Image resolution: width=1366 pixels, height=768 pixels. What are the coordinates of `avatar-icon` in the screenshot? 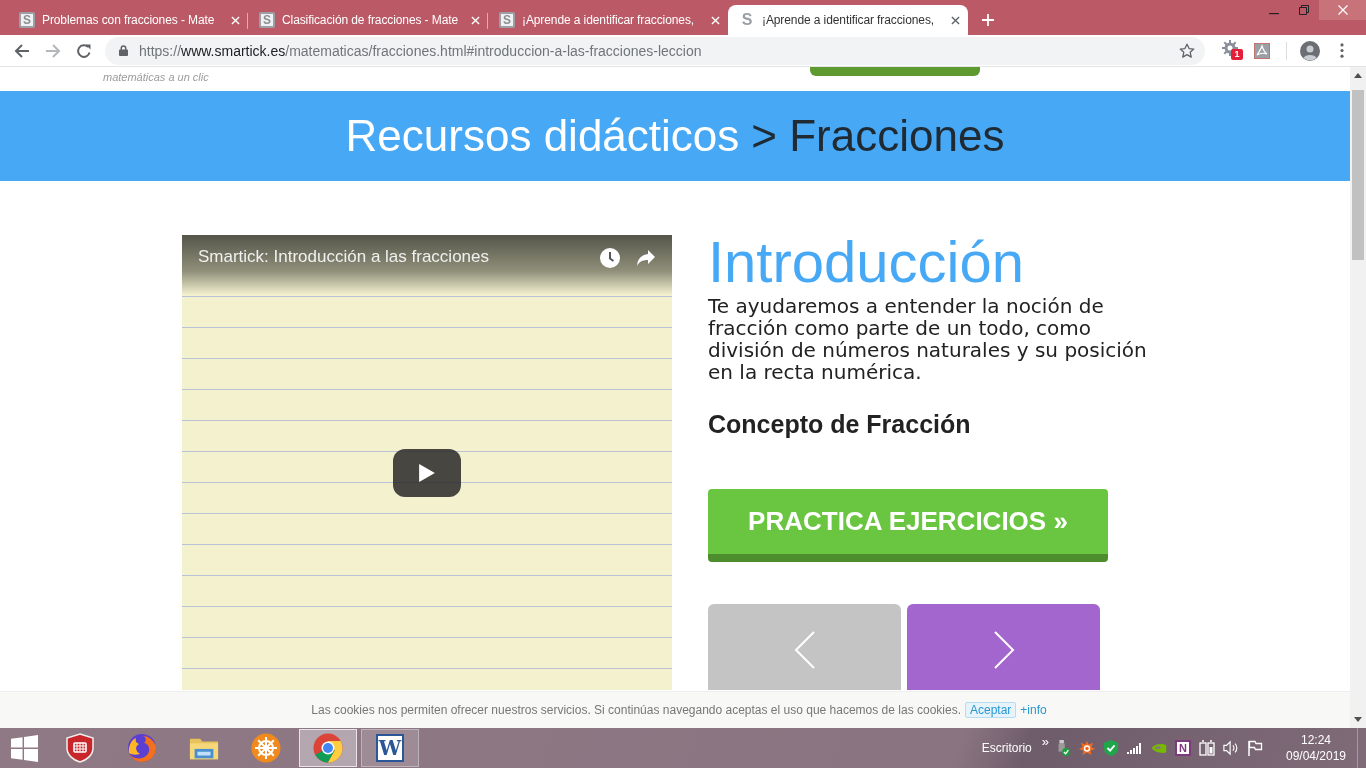 It's located at (1310, 50).